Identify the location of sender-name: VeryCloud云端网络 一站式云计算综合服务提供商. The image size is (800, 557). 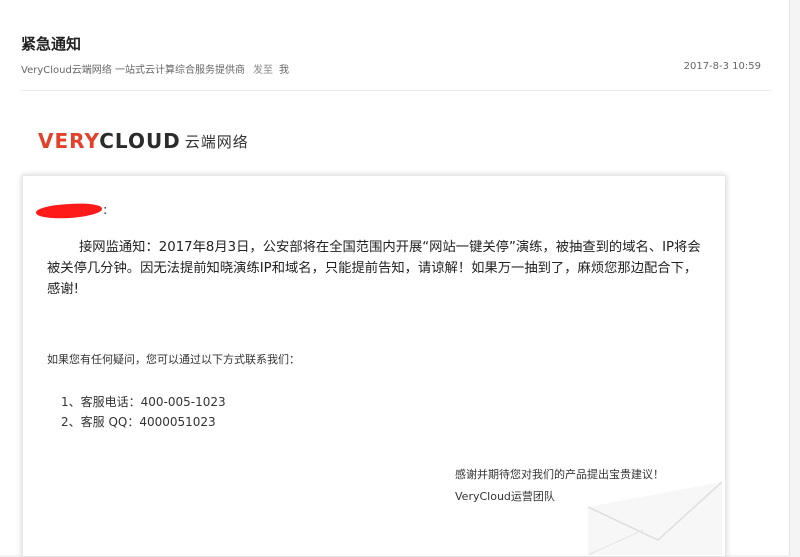
(133, 70).